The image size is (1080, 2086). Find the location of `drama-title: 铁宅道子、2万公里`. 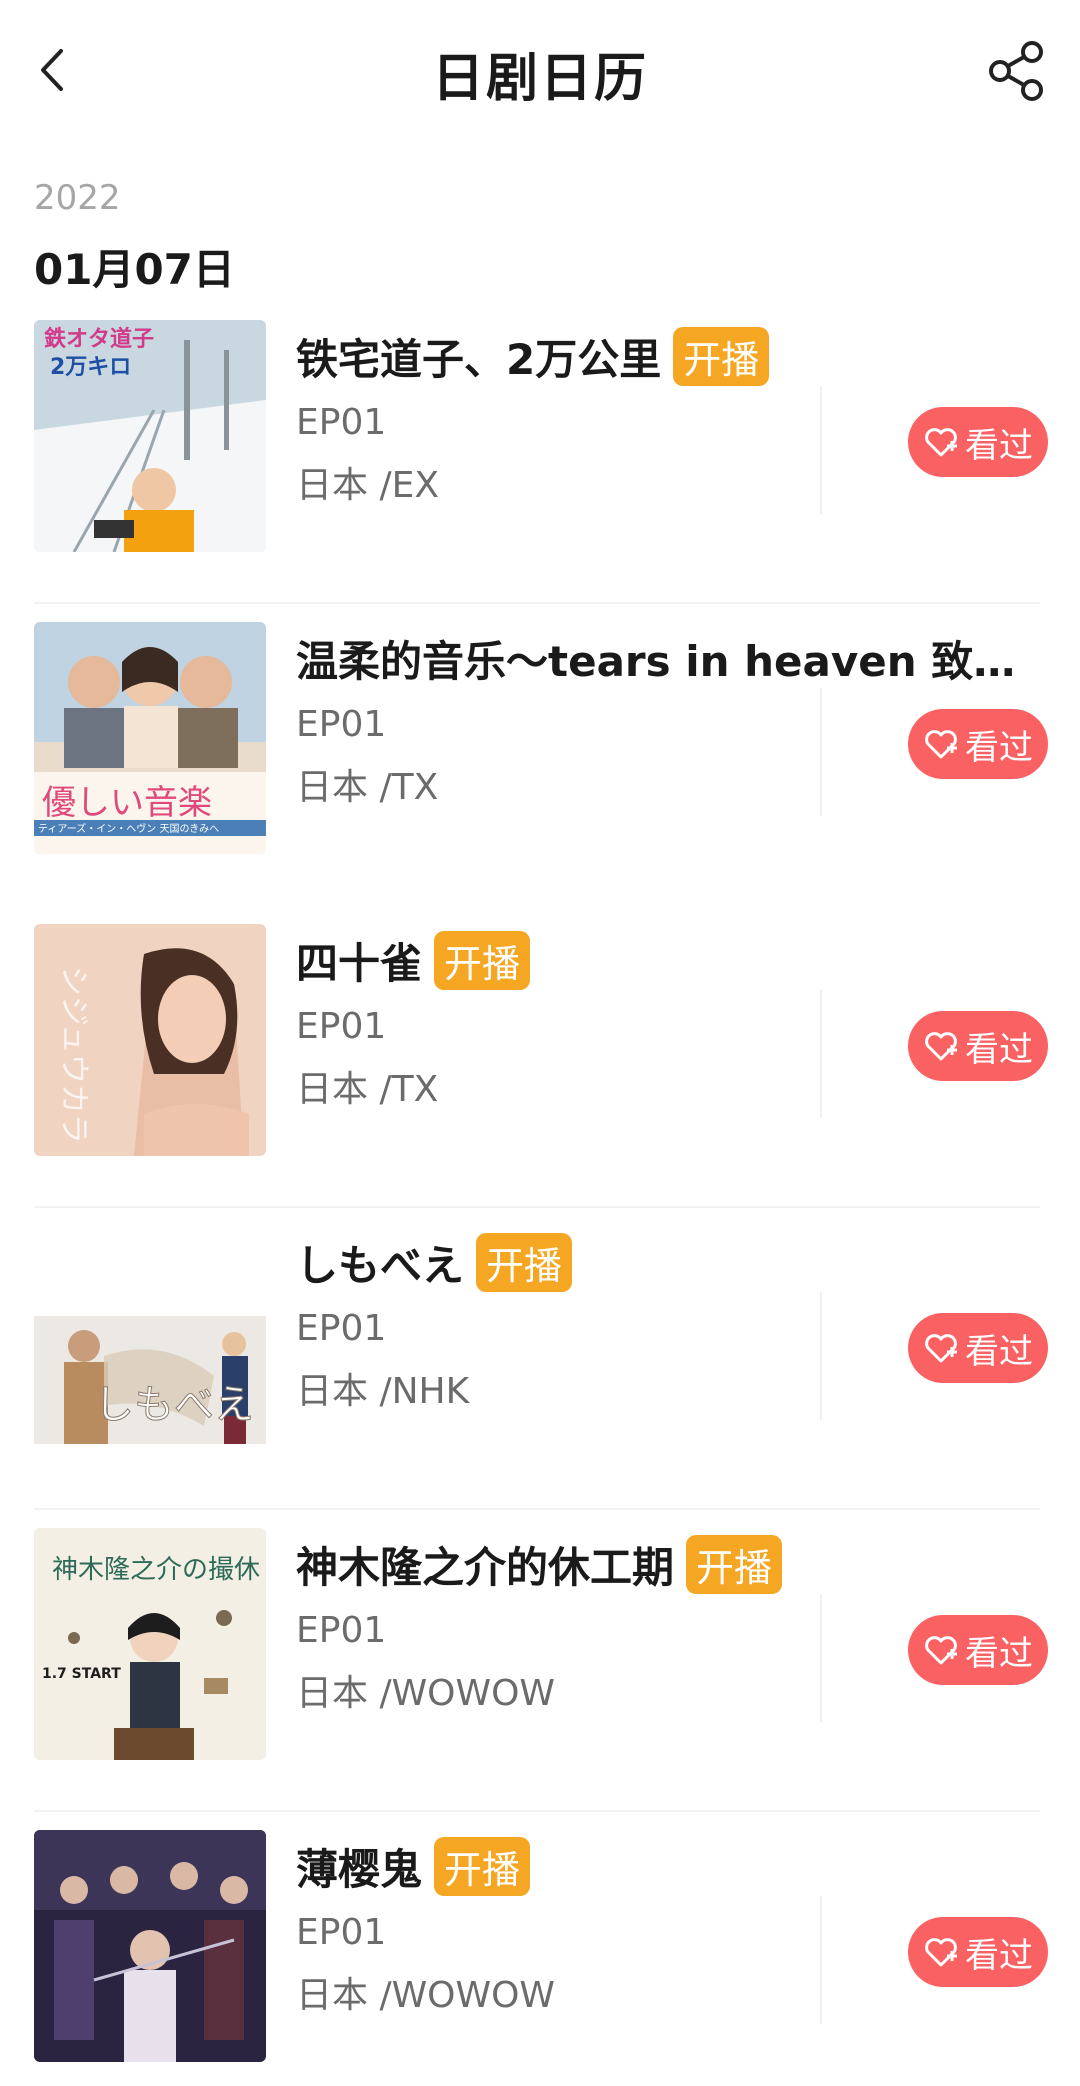

drama-title: 铁宅道子、2万公里 is located at coordinates (478, 356).